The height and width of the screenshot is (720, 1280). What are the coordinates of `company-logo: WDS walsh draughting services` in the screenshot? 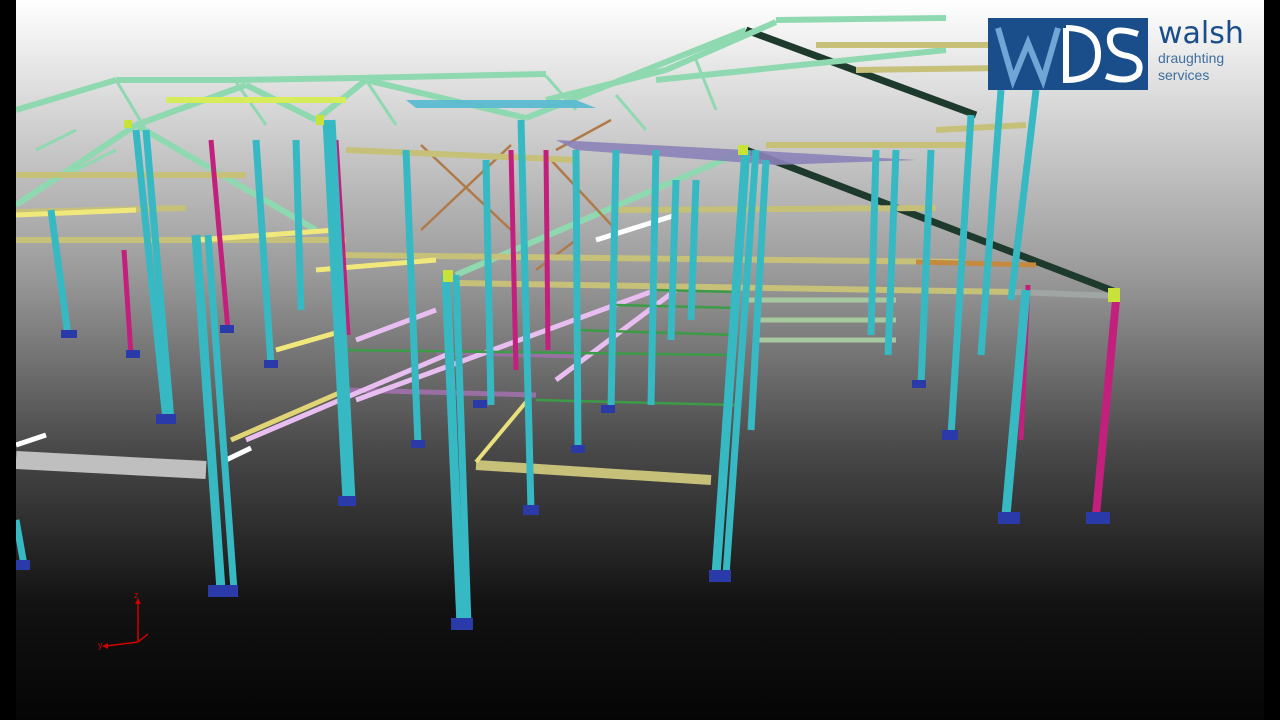 It's located at (1116, 55).